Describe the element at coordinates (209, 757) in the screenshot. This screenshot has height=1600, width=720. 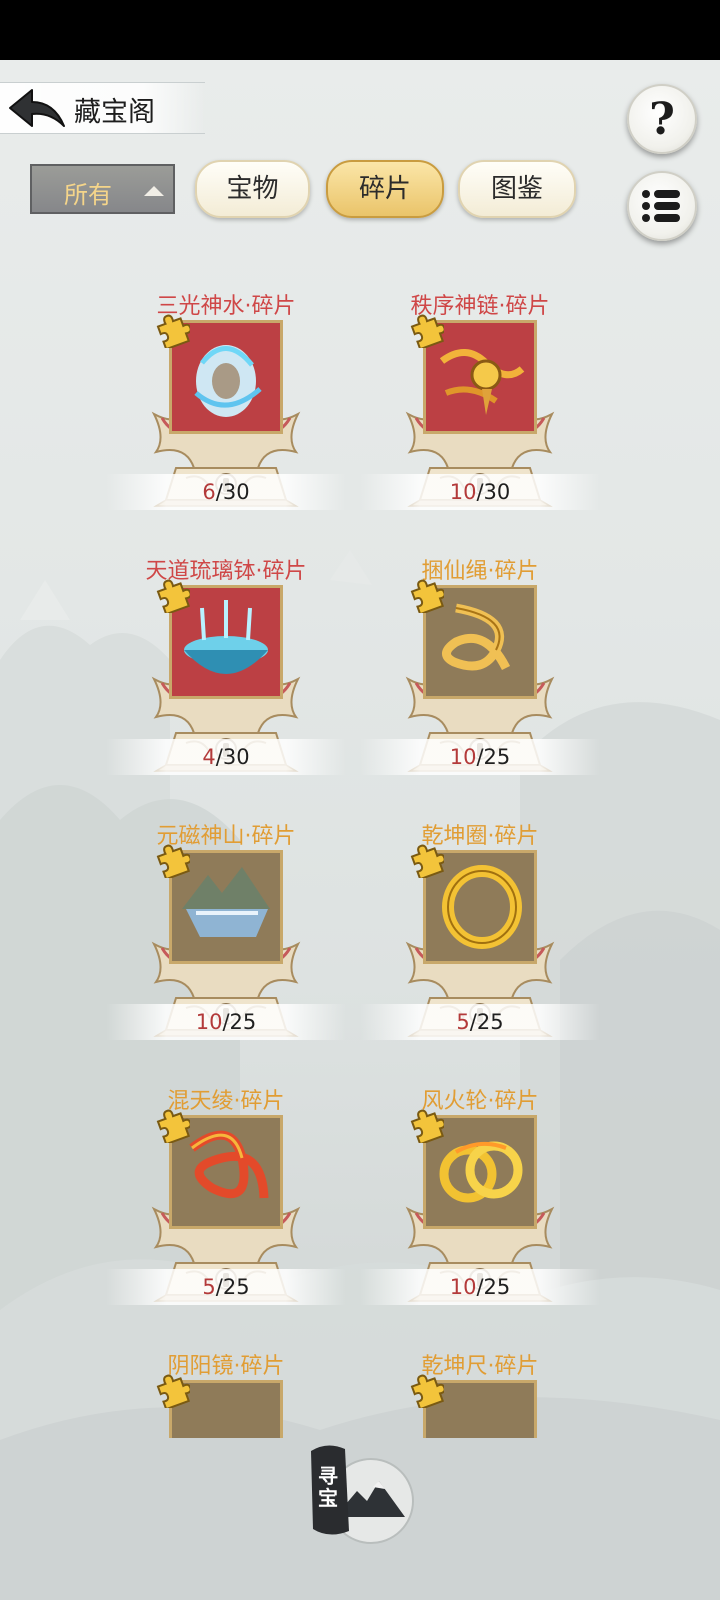
I see `fragment-count-current: 4` at that location.